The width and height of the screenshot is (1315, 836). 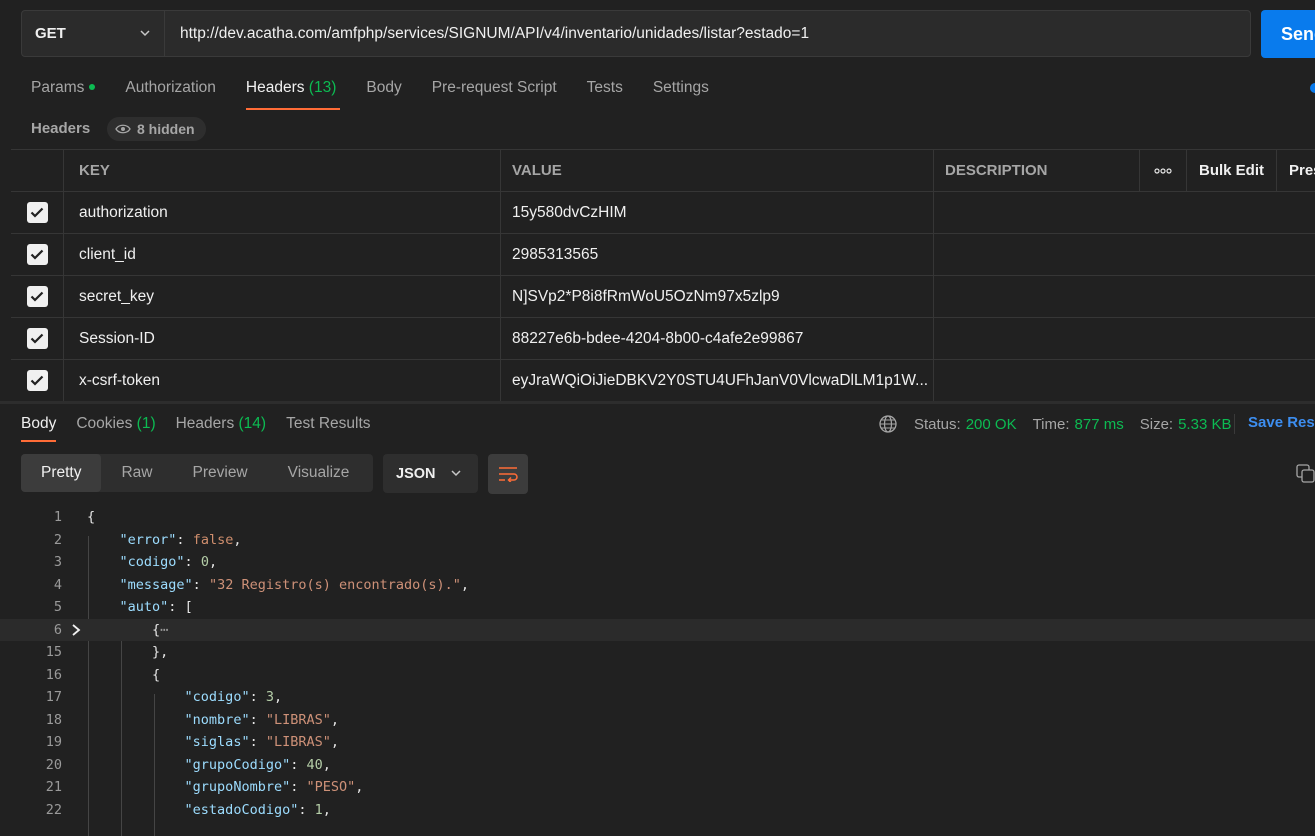 I want to click on code-line: 3 "codigo": 0,, so click(x=657, y=562).